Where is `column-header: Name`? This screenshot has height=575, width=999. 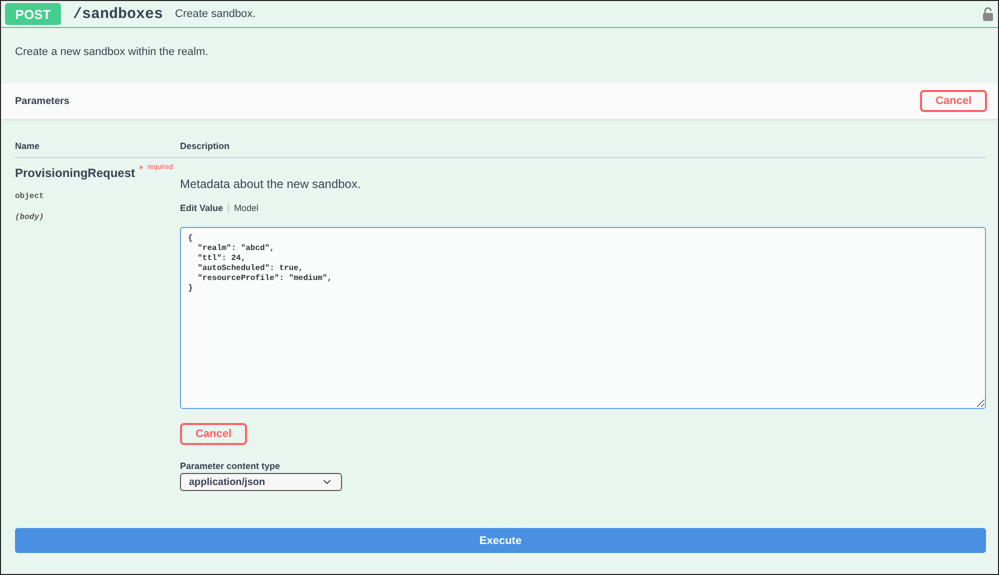
column-header: Name is located at coordinates (28, 146).